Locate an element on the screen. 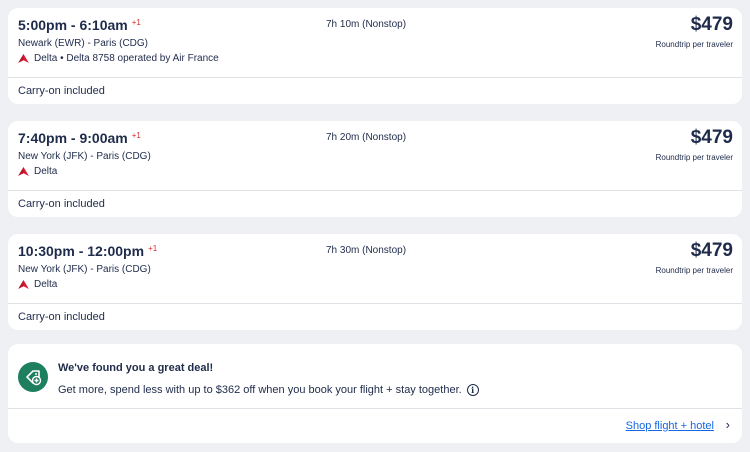 The width and height of the screenshot is (750, 452). deal-footer: Shop flight + hotel › is located at coordinates (375, 426).